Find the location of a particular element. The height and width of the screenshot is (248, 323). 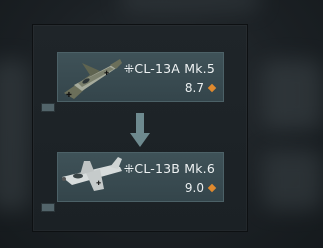

jet-fighter-silver-icon: ✚ is located at coordinates (92, 174).